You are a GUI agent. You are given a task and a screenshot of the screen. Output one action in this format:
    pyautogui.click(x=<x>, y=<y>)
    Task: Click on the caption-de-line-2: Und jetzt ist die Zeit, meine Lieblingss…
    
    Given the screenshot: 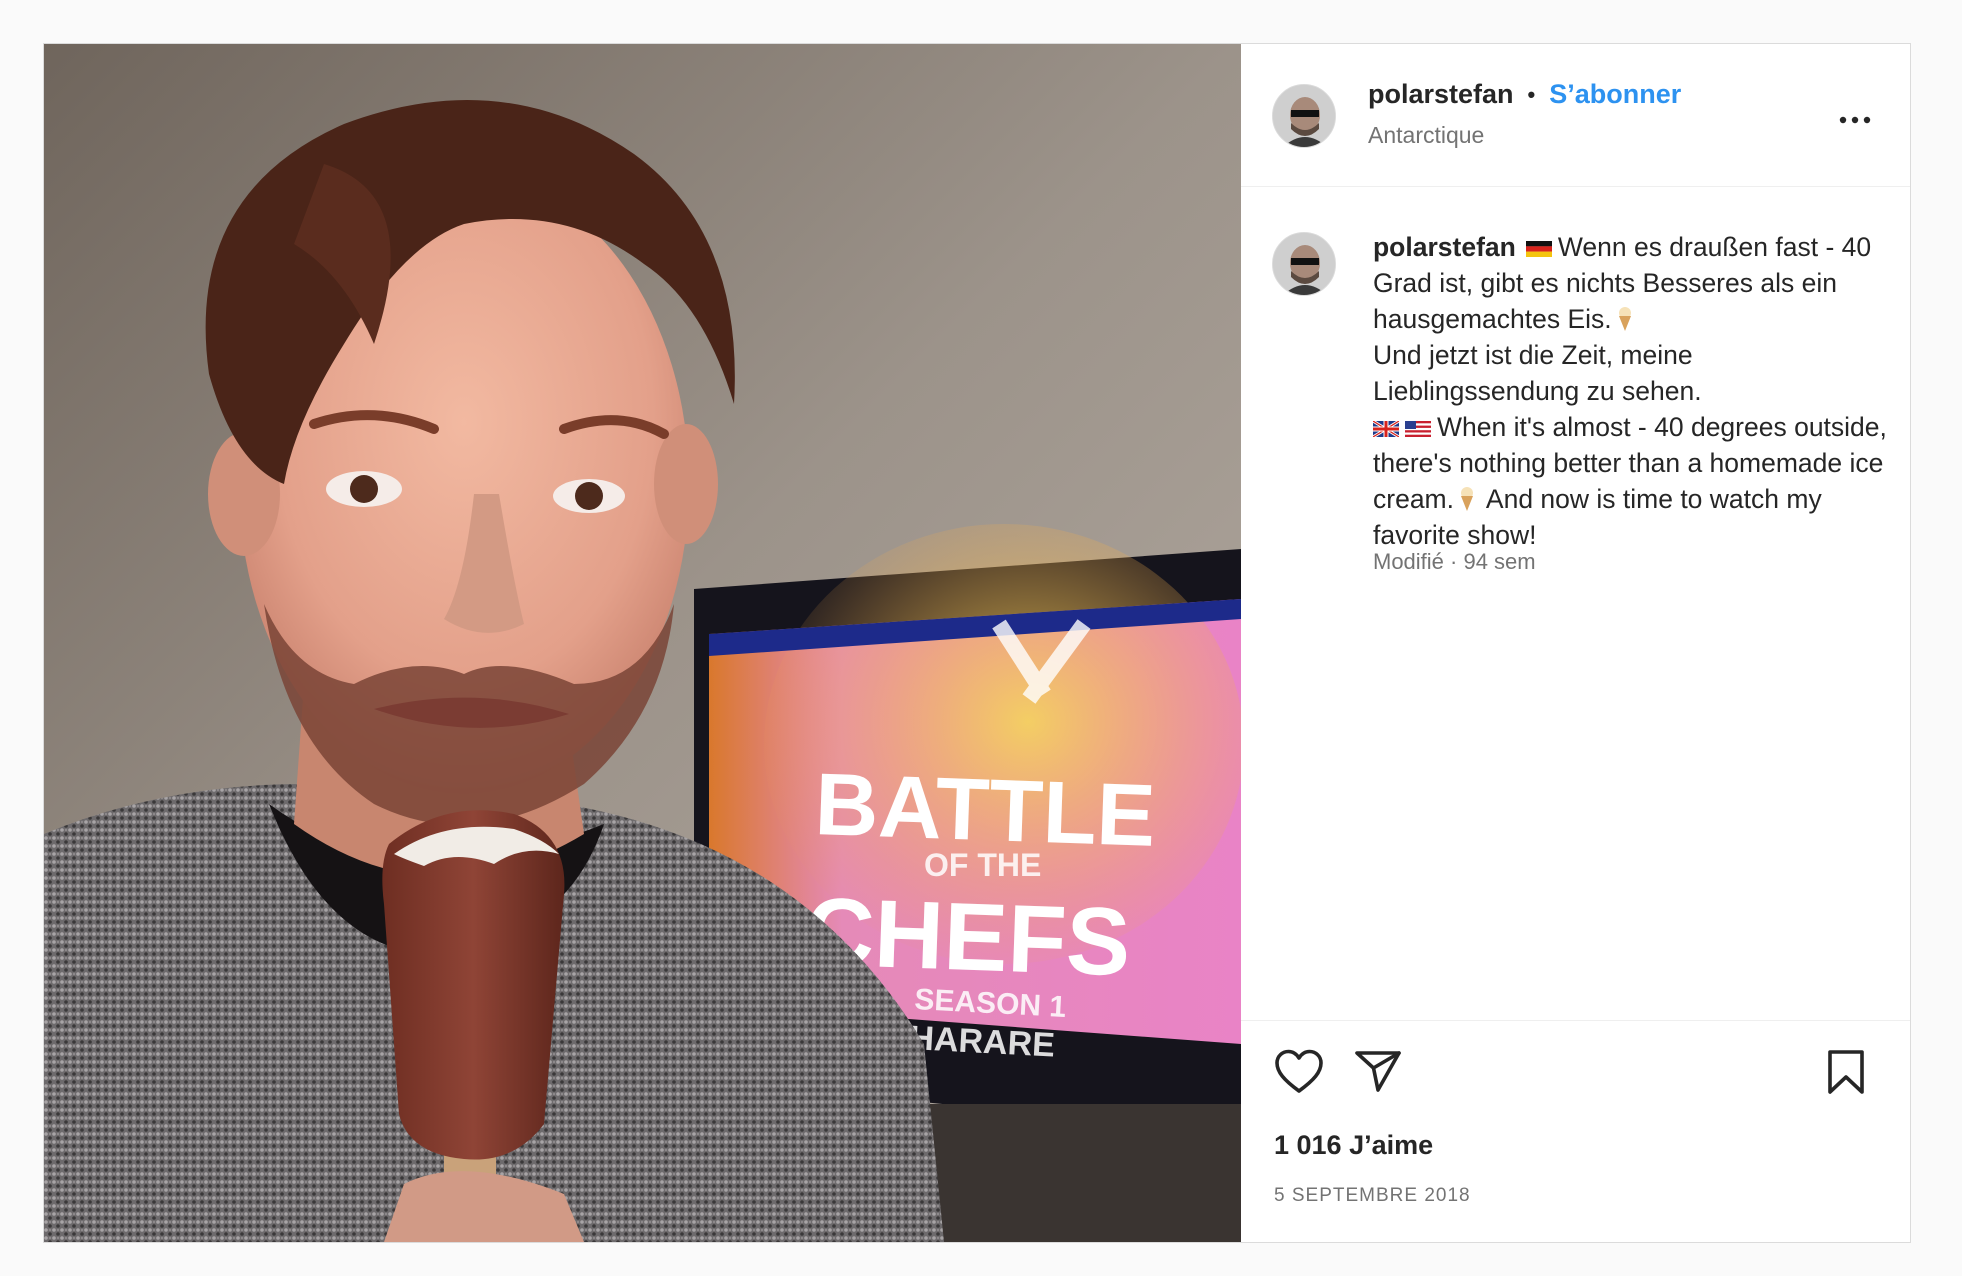 What is the action you would take?
    pyautogui.click(x=1537, y=373)
    